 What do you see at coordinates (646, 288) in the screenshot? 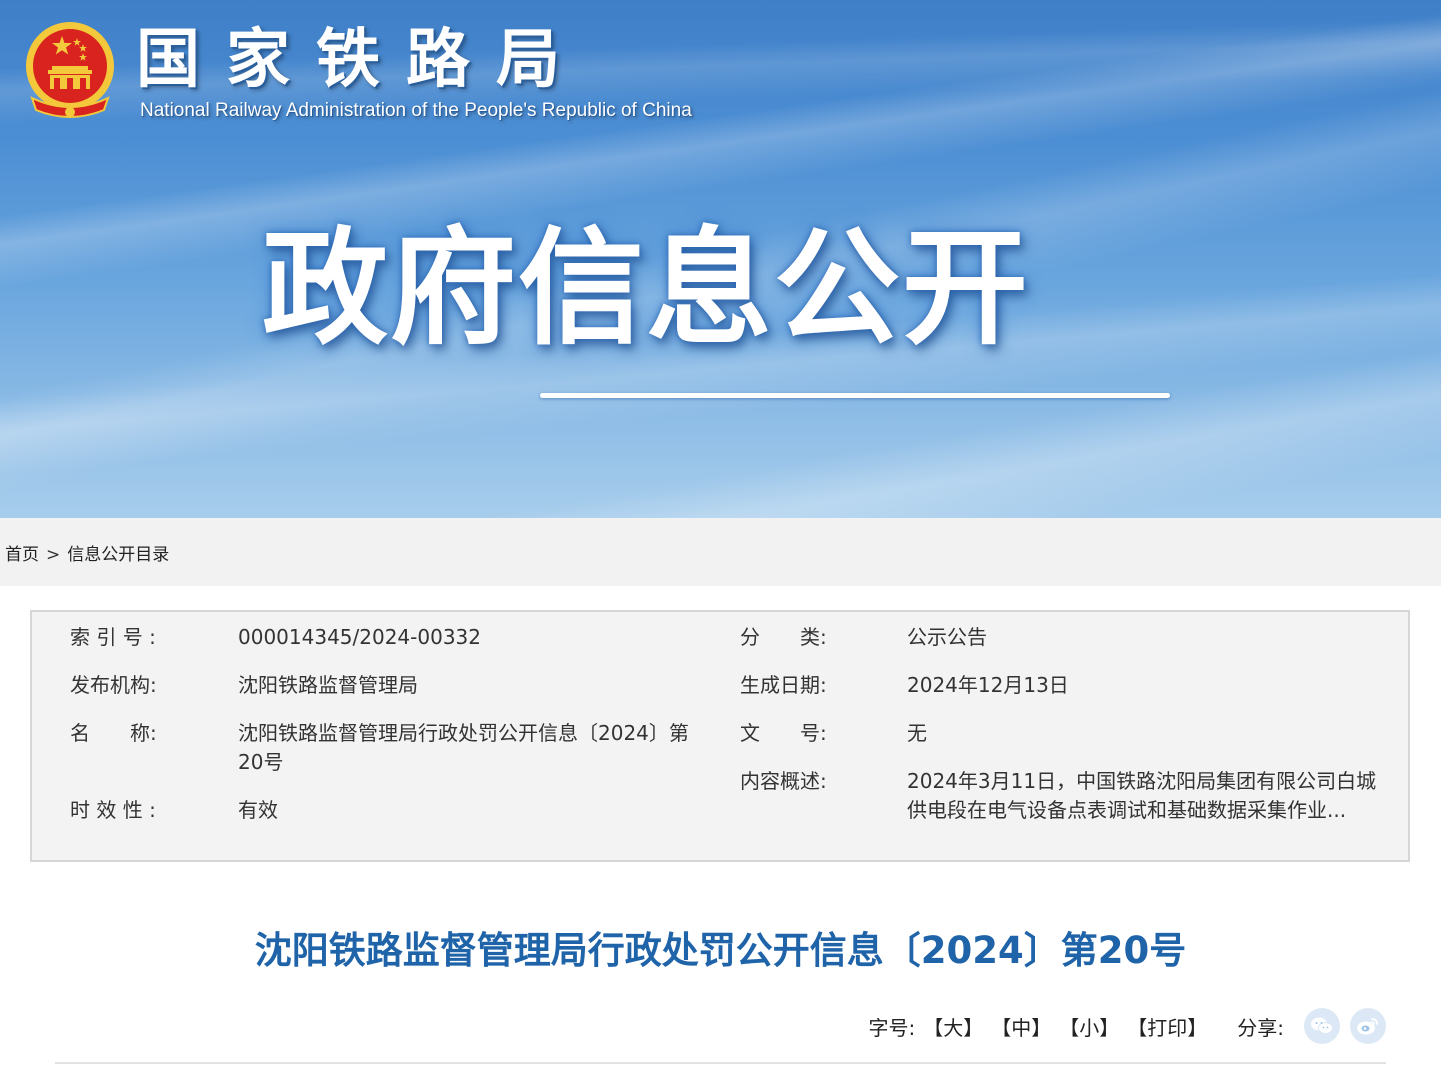
I see `banner-title: 政府信息公开` at bounding box center [646, 288].